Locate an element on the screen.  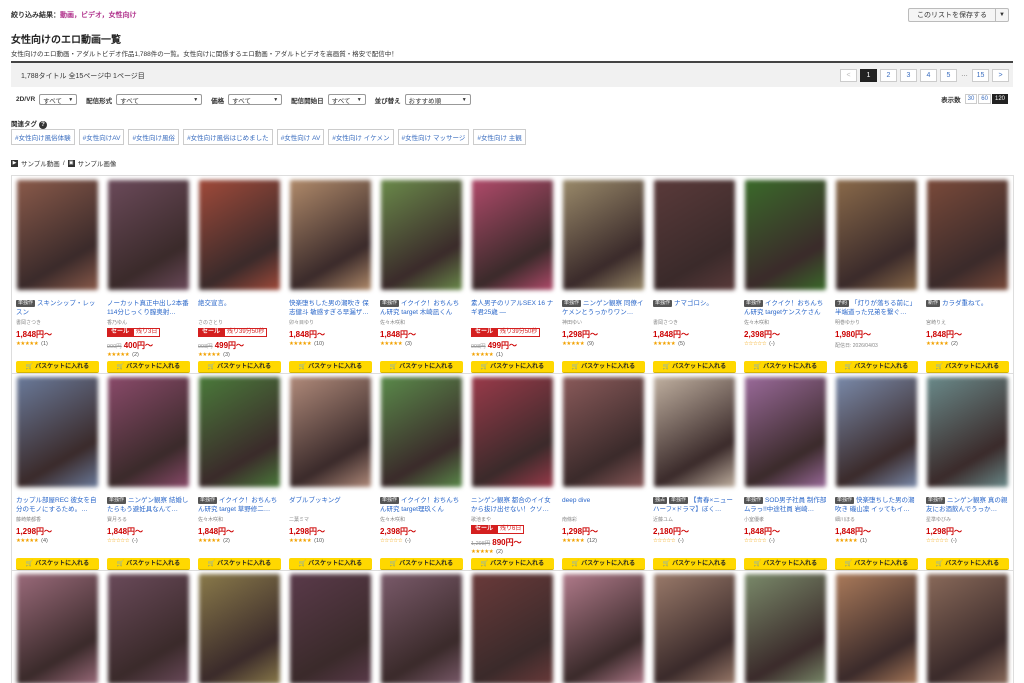
save-list-button: このリストを保存する ▼ is located at coordinates (958, 15).